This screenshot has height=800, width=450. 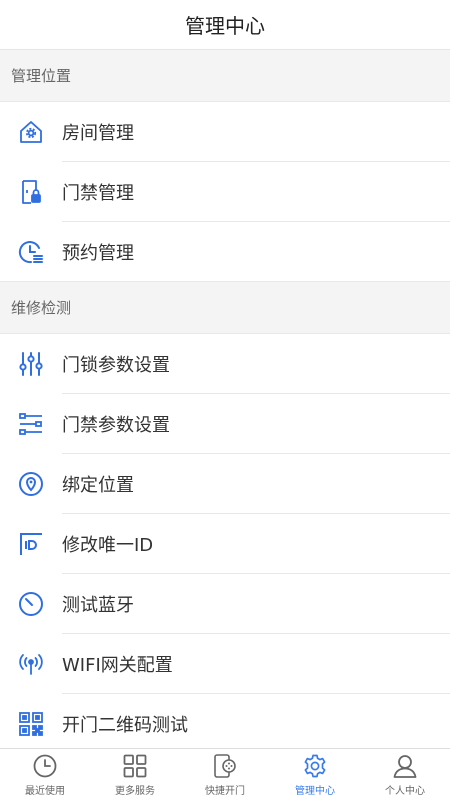 I want to click on wifi-signal-icon, so click(x=31, y=664).